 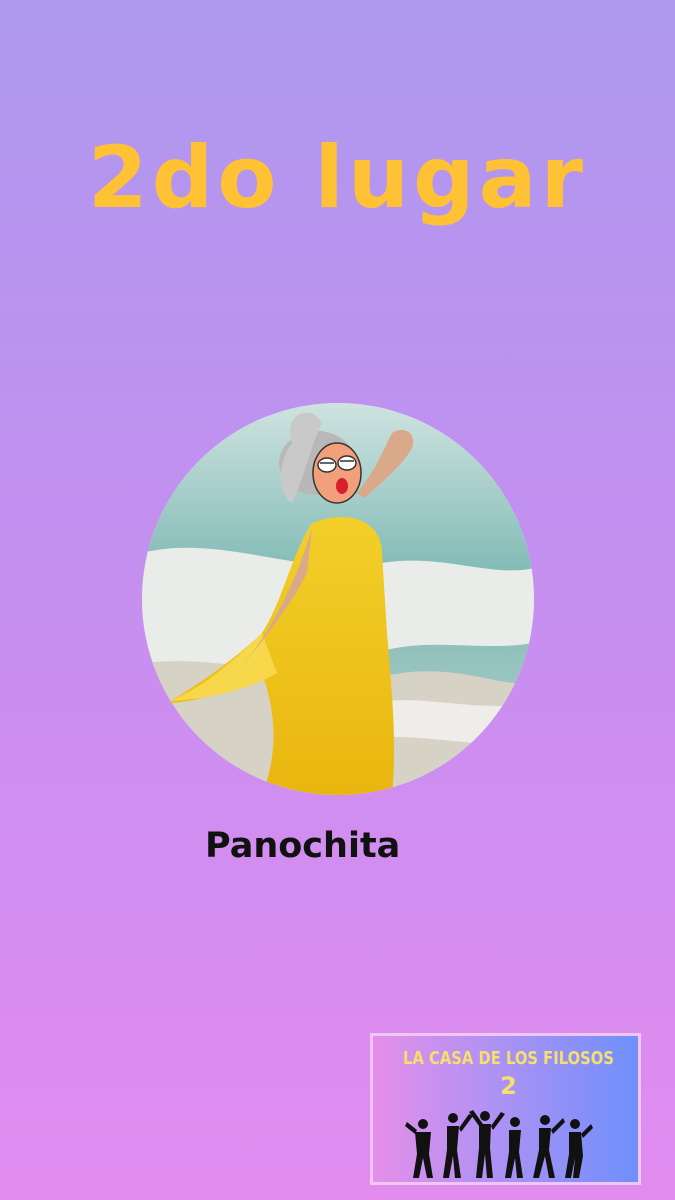 I want to click on dancing-people-silhouettes, so click(x=499, y=1144).